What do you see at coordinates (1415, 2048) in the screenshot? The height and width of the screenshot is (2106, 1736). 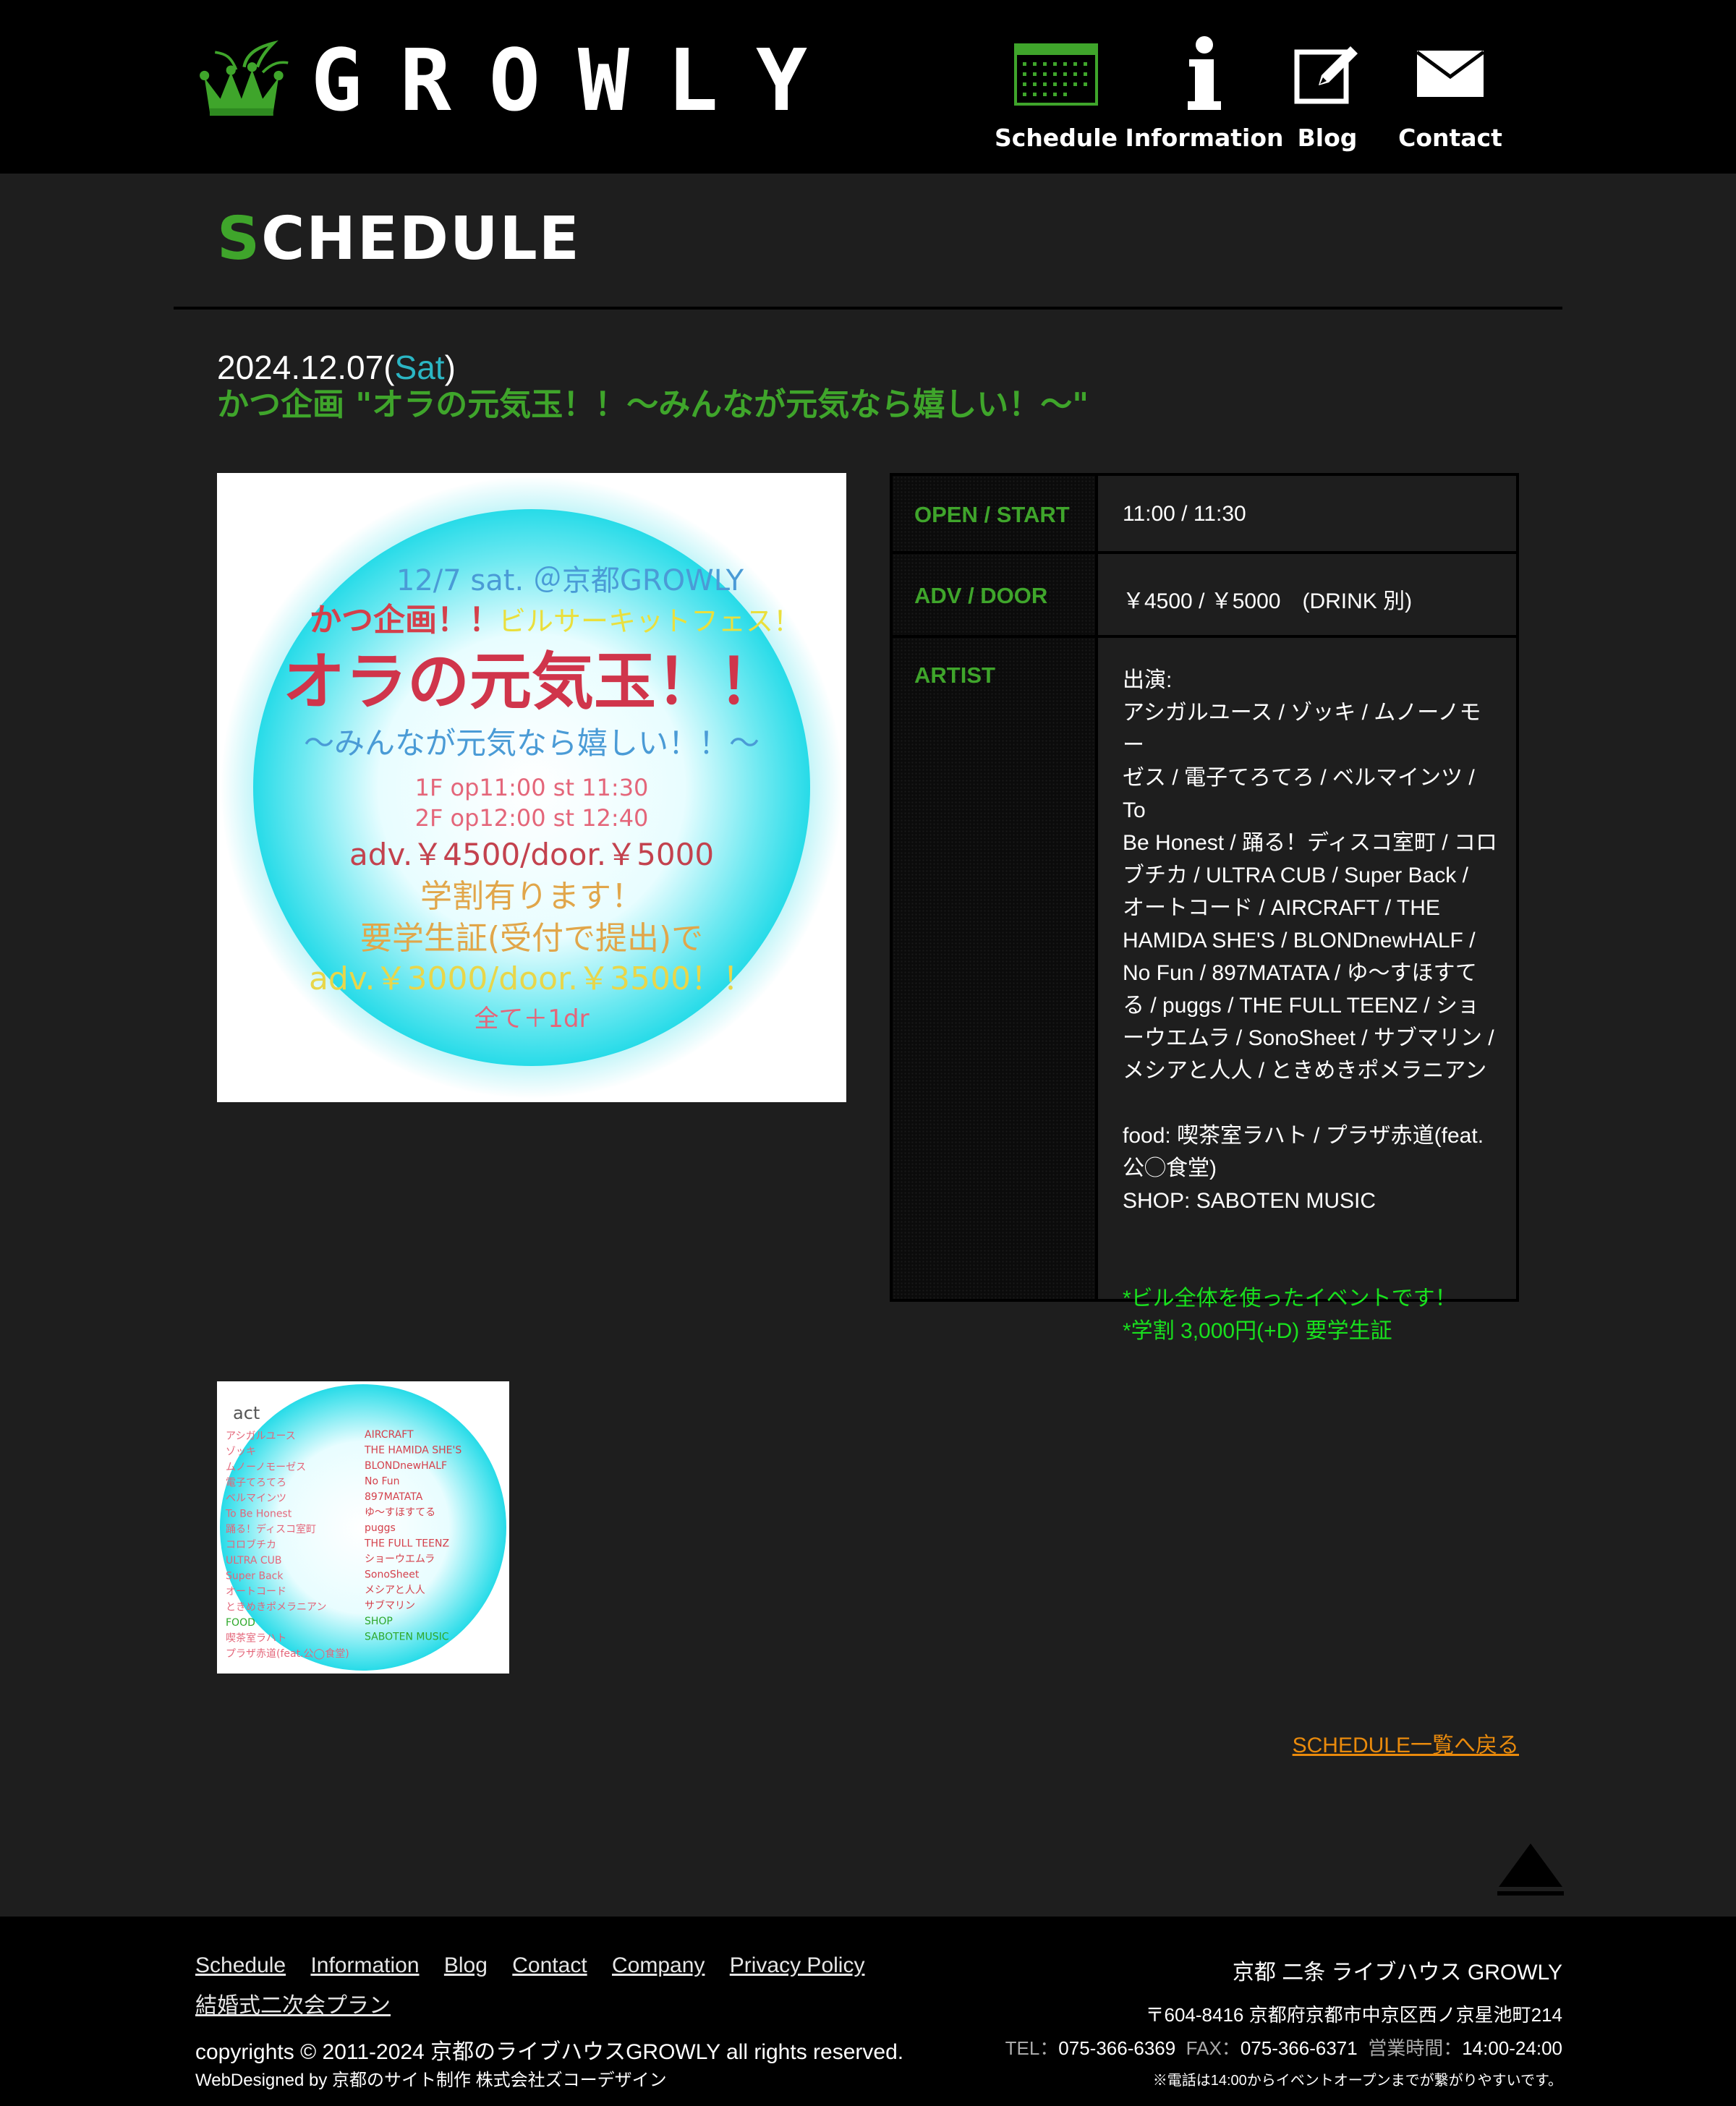 I see `hours-label: 営業時間：` at bounding box center [1415, 2048].